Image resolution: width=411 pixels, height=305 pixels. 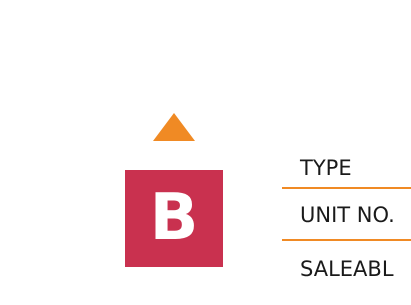 I want to click on info-row-type: TYPE, so click(x=346, y=168).